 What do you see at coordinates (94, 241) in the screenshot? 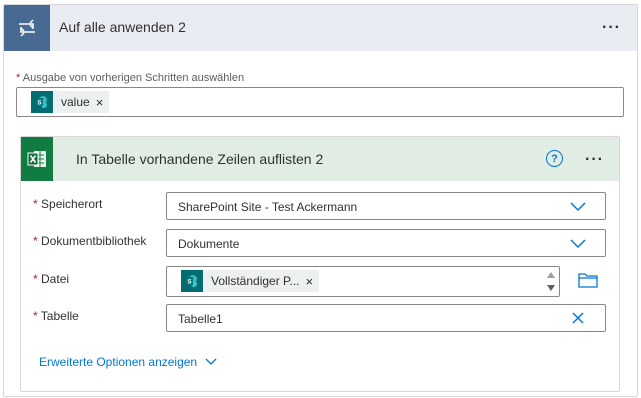
I see `library-label-text: Dokumentbibliothek` at bounding box center [94, 241].